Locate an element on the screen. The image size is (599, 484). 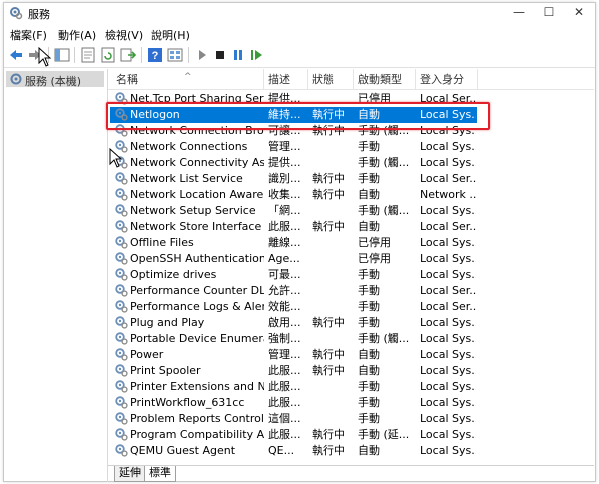
column-header-status: 狀態 is located at coordinates (331, 79).